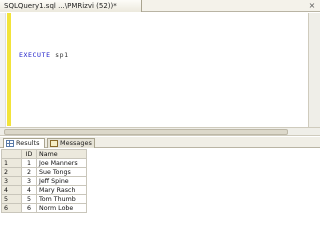 The width and height of the screenshot is (320, 250). What do you see at coordinates (11, 208) in the screenshot?
I see `row-number: 6` at bounding box center [11, 208].